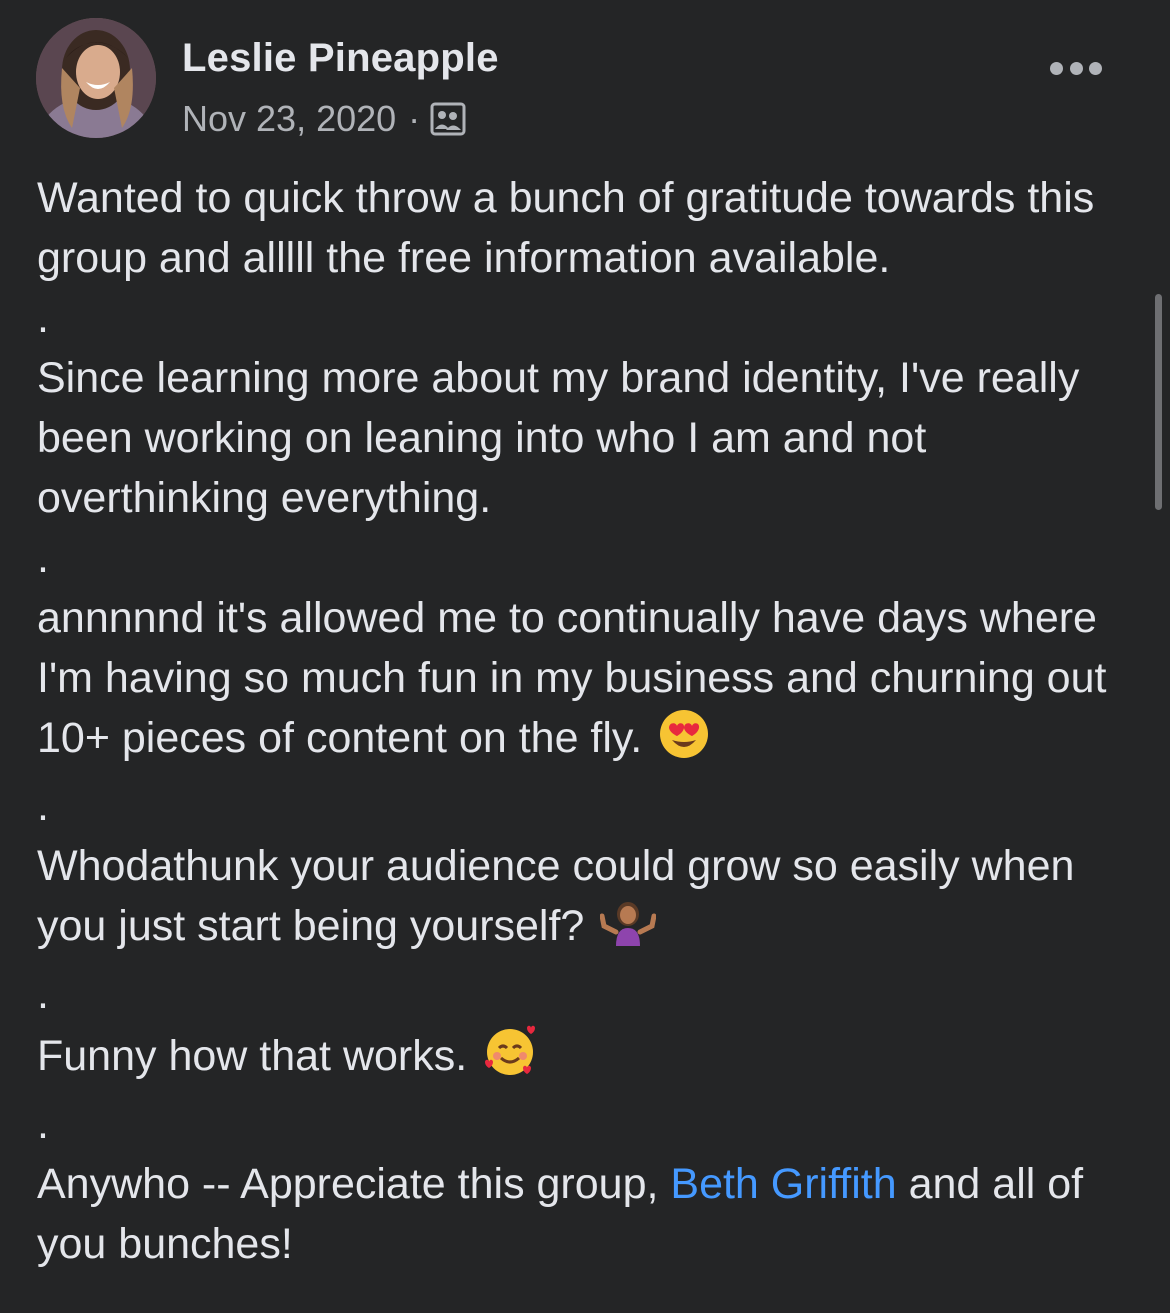 The height and width of the screenshot is (1313, 1170). I want to click on author-avatar, so click(96, 78).